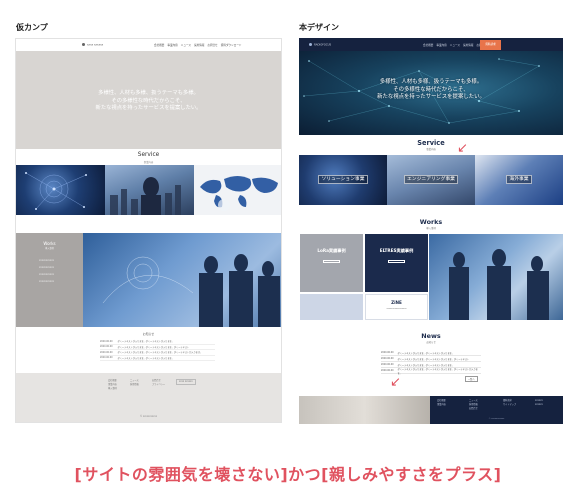  I want to click on service-card-text: エンジニアリング事業, so click(431, 179).